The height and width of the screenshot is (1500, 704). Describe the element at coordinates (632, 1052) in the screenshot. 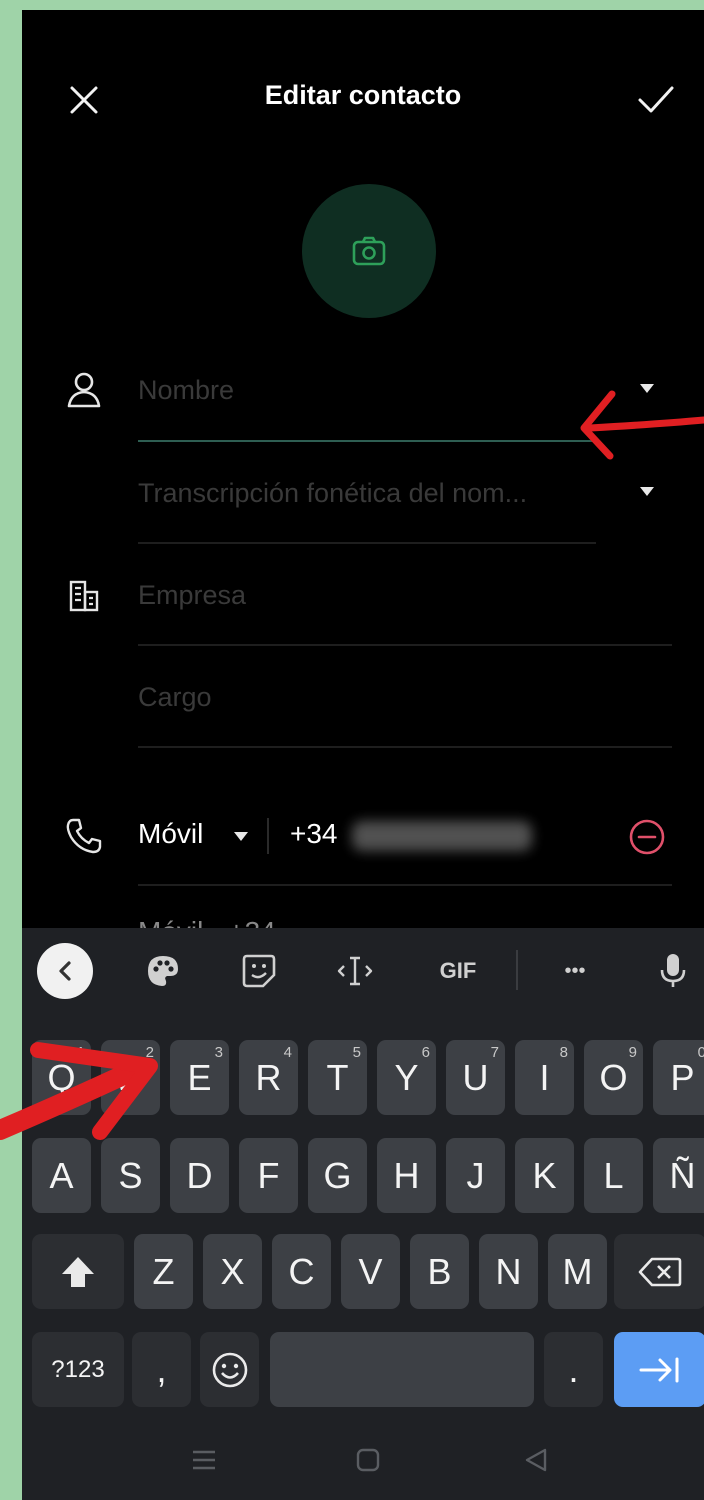

I see `key-number-hint: 9` at that location.